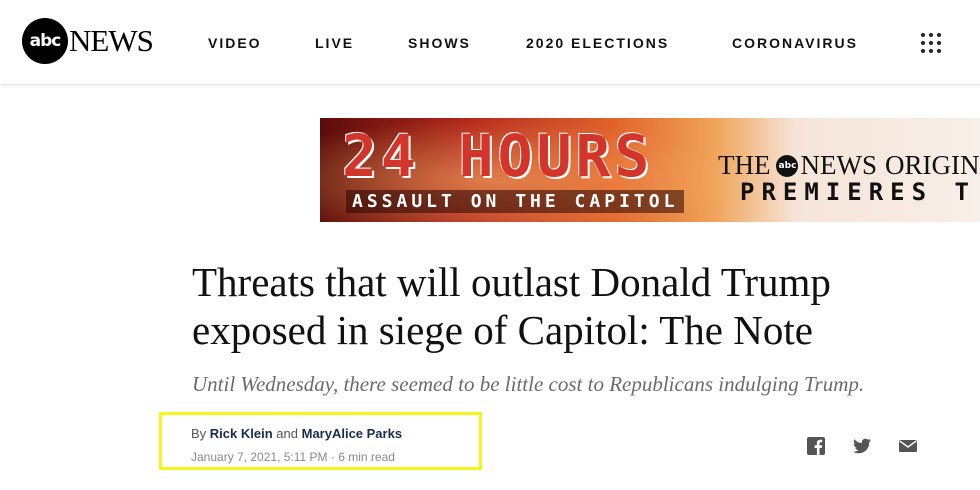  What do you see at coordinates (498, 156) in the screenshot?
I see `banner-title: 24 HOURS` at bounding box center [498, 156].